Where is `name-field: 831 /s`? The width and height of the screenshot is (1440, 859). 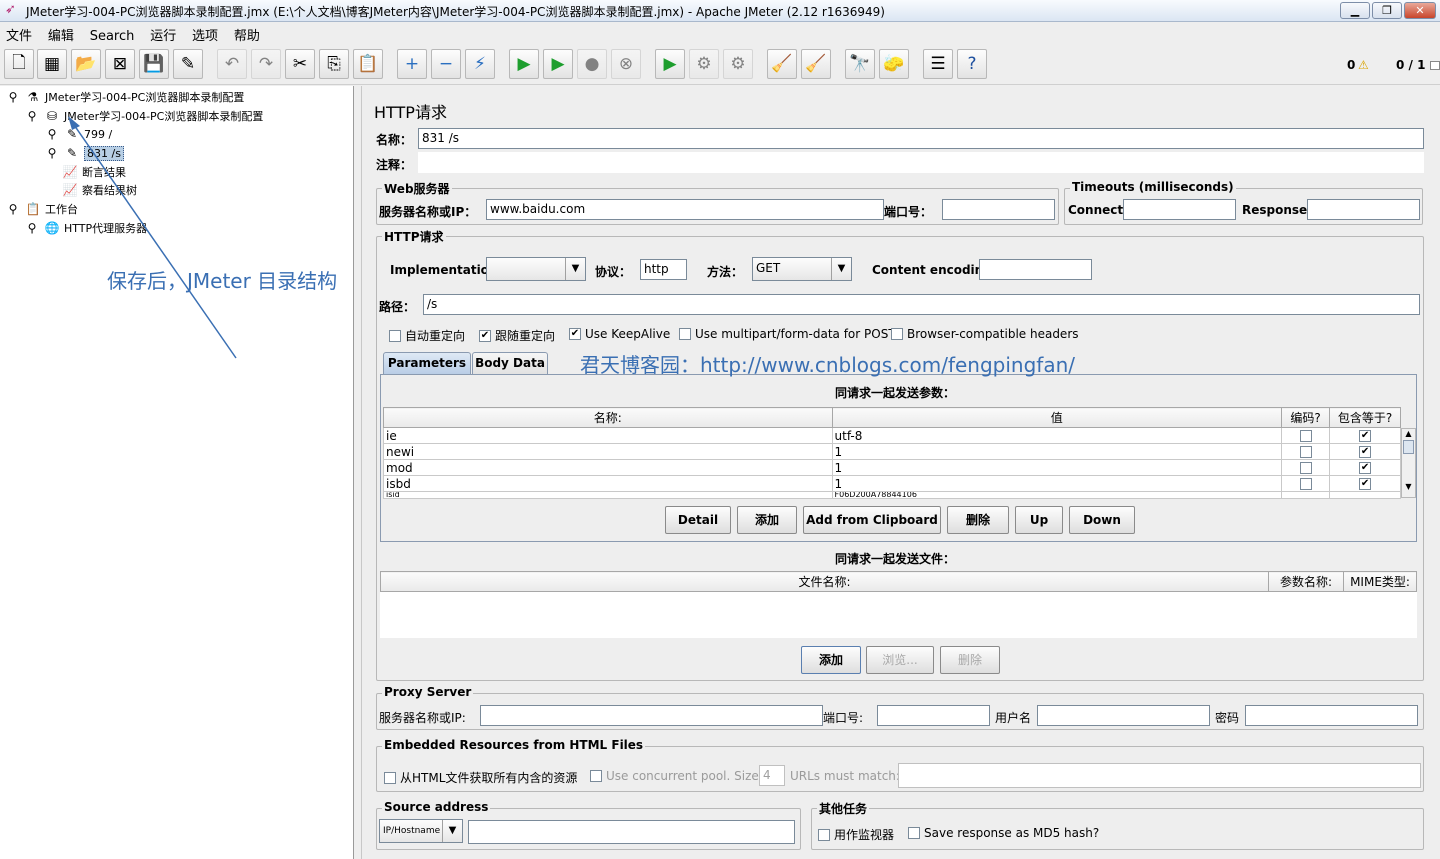 name-field: 831 /s is located at coordinates (921, 138).